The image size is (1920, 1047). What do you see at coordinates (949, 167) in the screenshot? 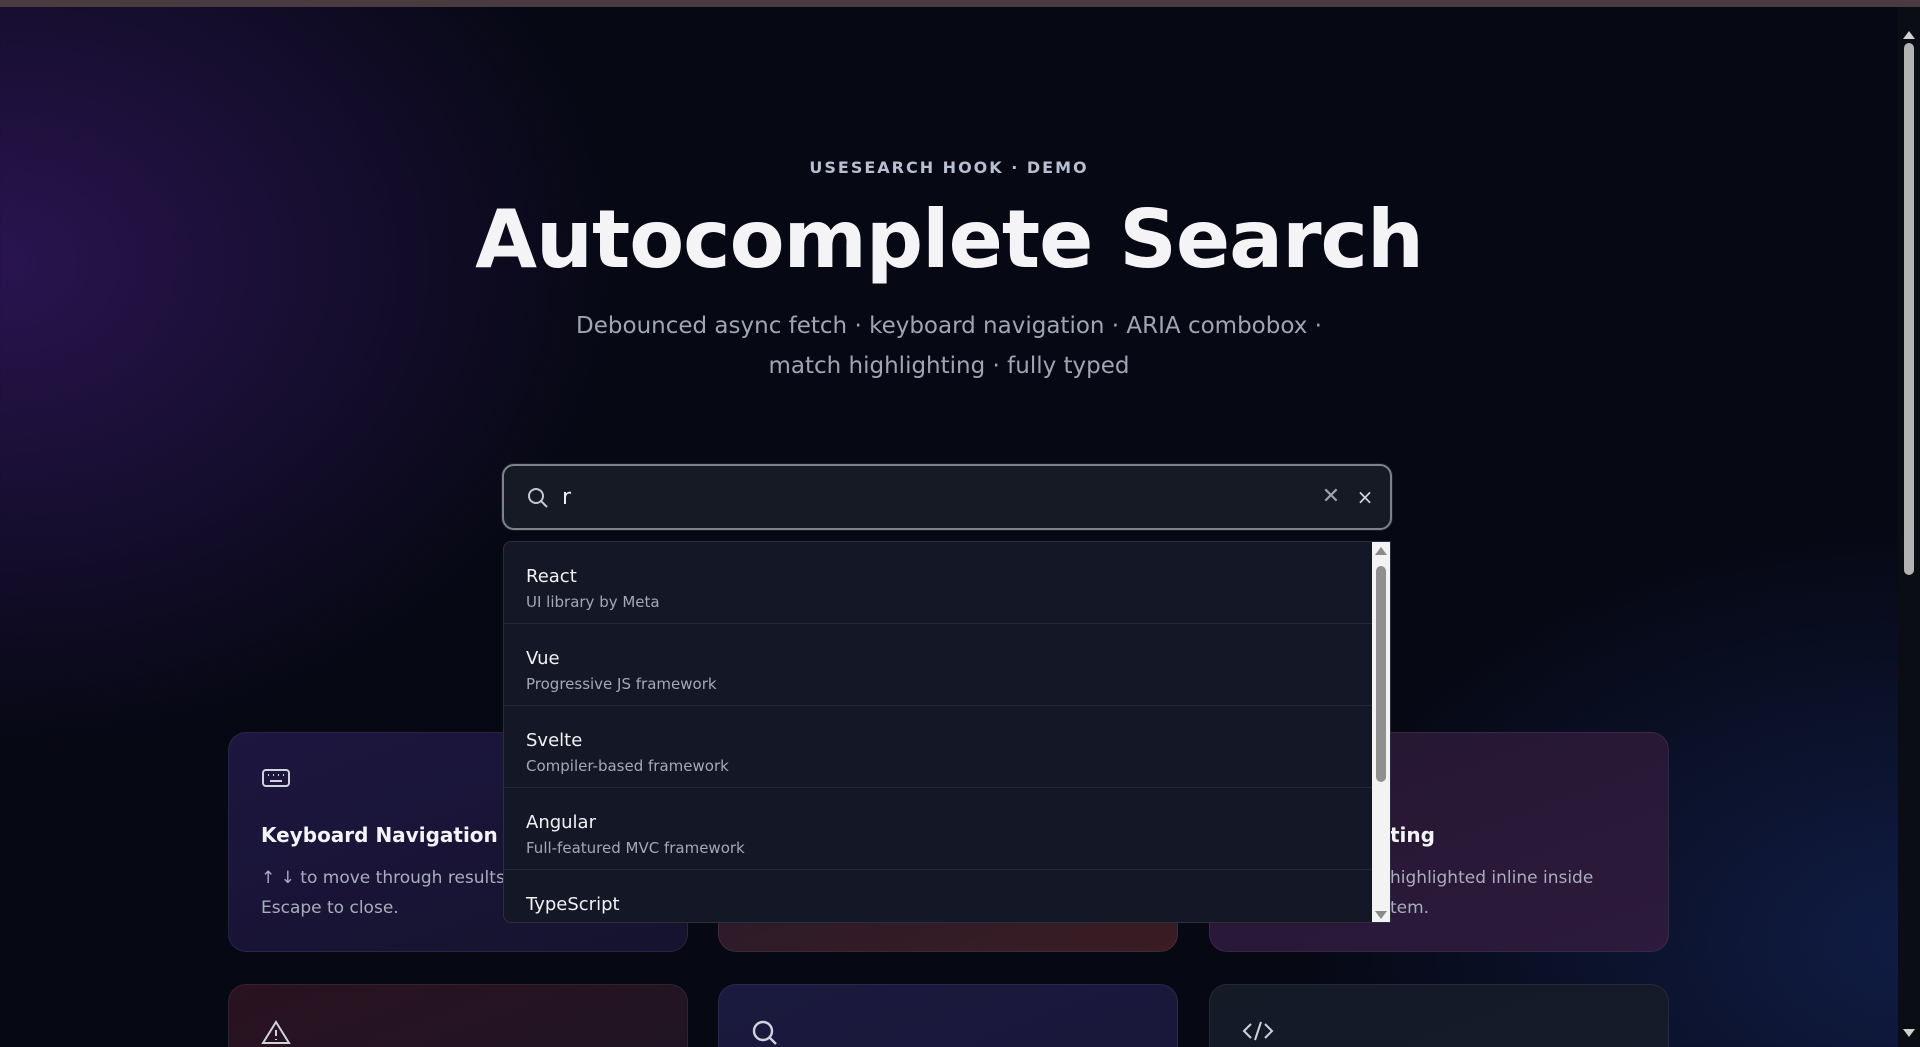
I see `eyebrow-label: USESEARCH HOOK · DEMO` at bounding box center [949, 167].